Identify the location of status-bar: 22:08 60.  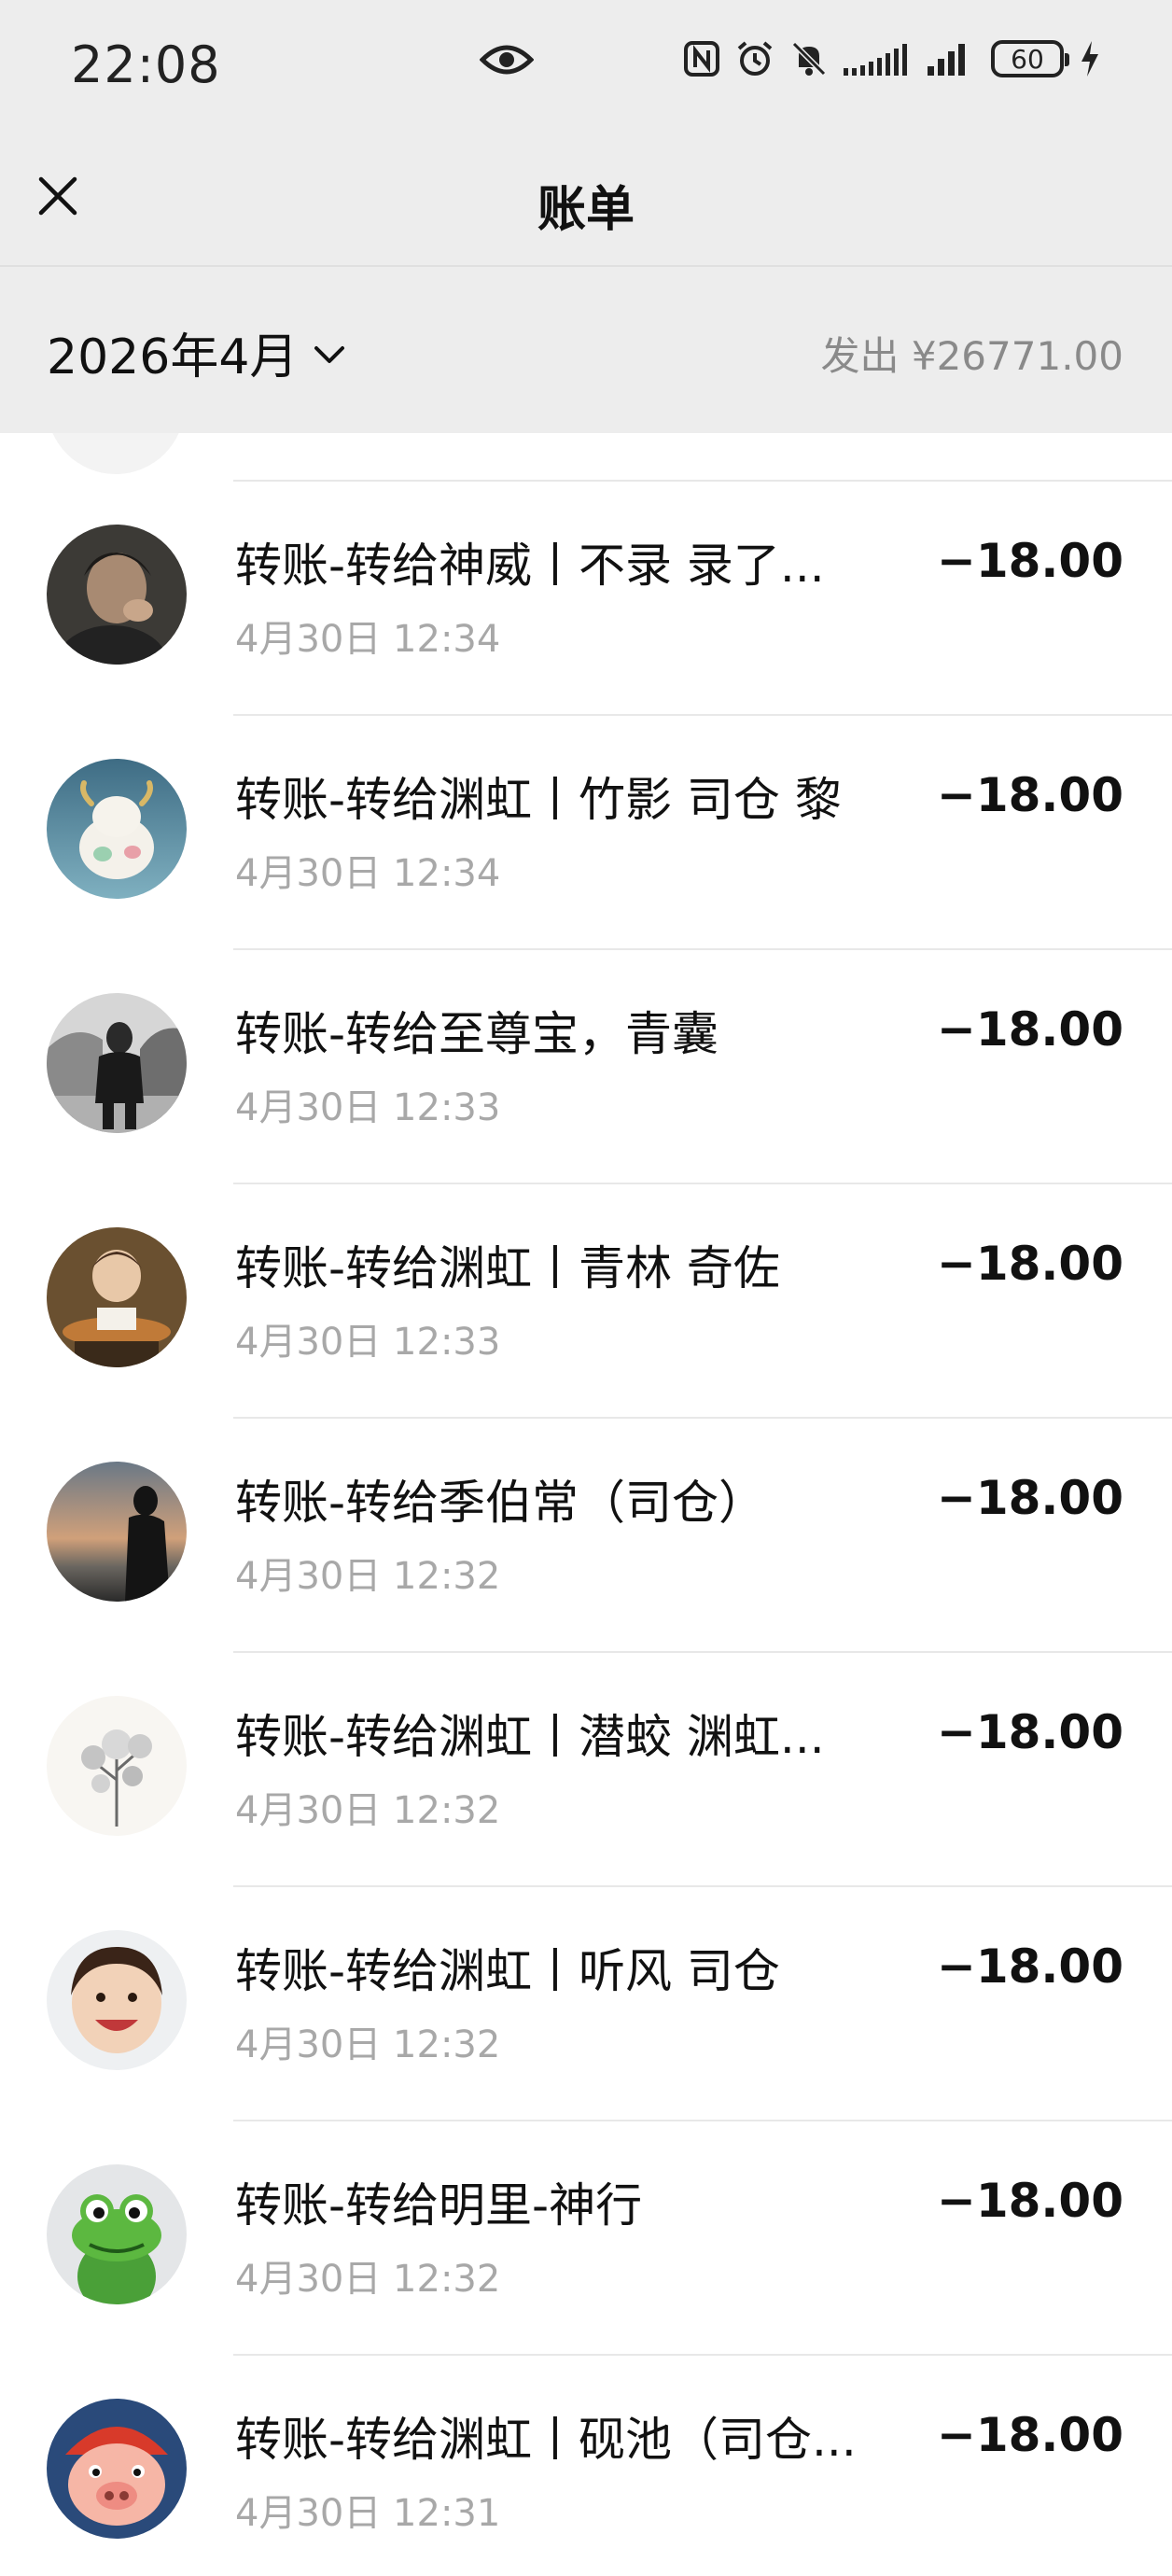
(586, 69).